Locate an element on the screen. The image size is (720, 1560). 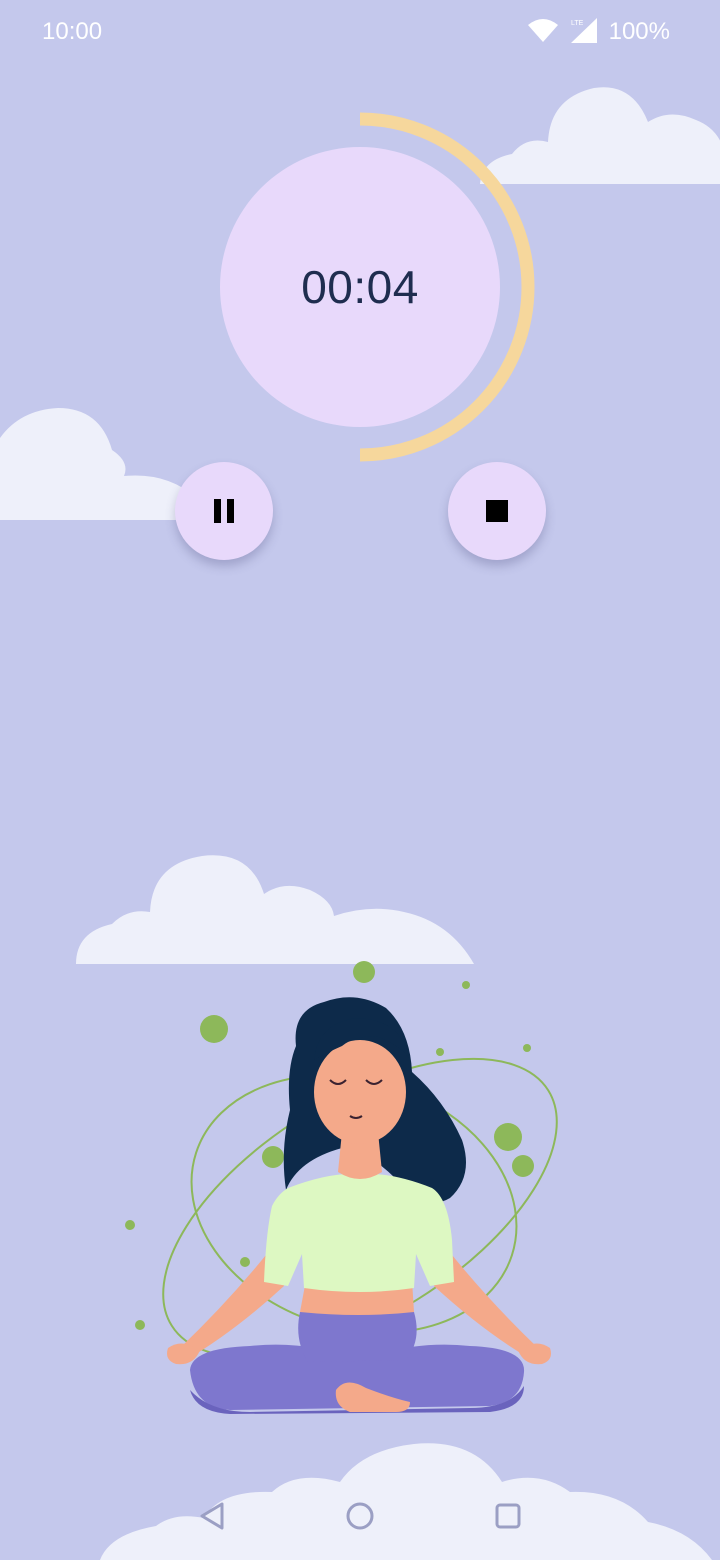
home-circle-icon is located at coordinates (360, 1516).